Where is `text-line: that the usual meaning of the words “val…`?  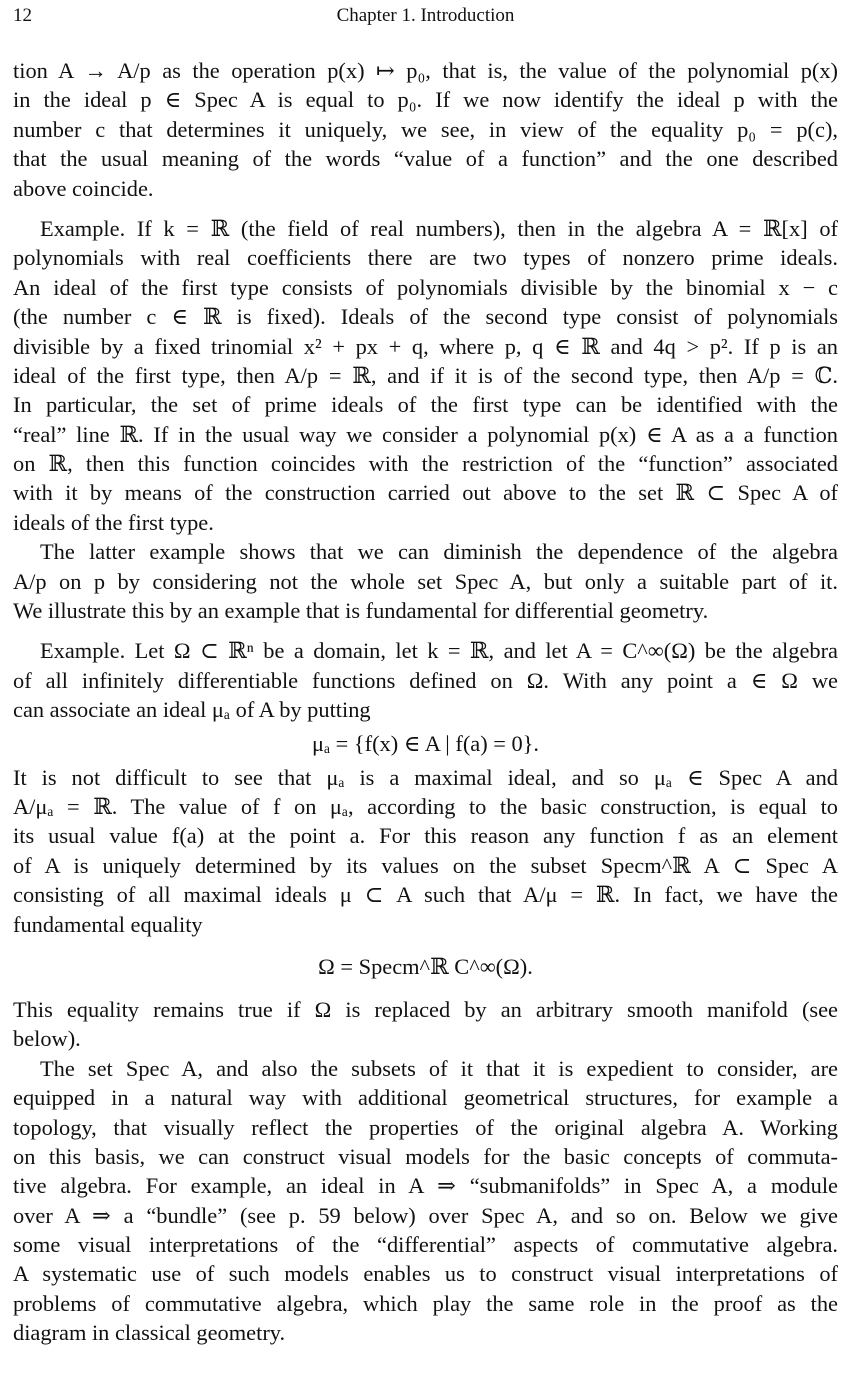
text-line: that the usual meaning of the words “val… is located at coordinates (425, 159).